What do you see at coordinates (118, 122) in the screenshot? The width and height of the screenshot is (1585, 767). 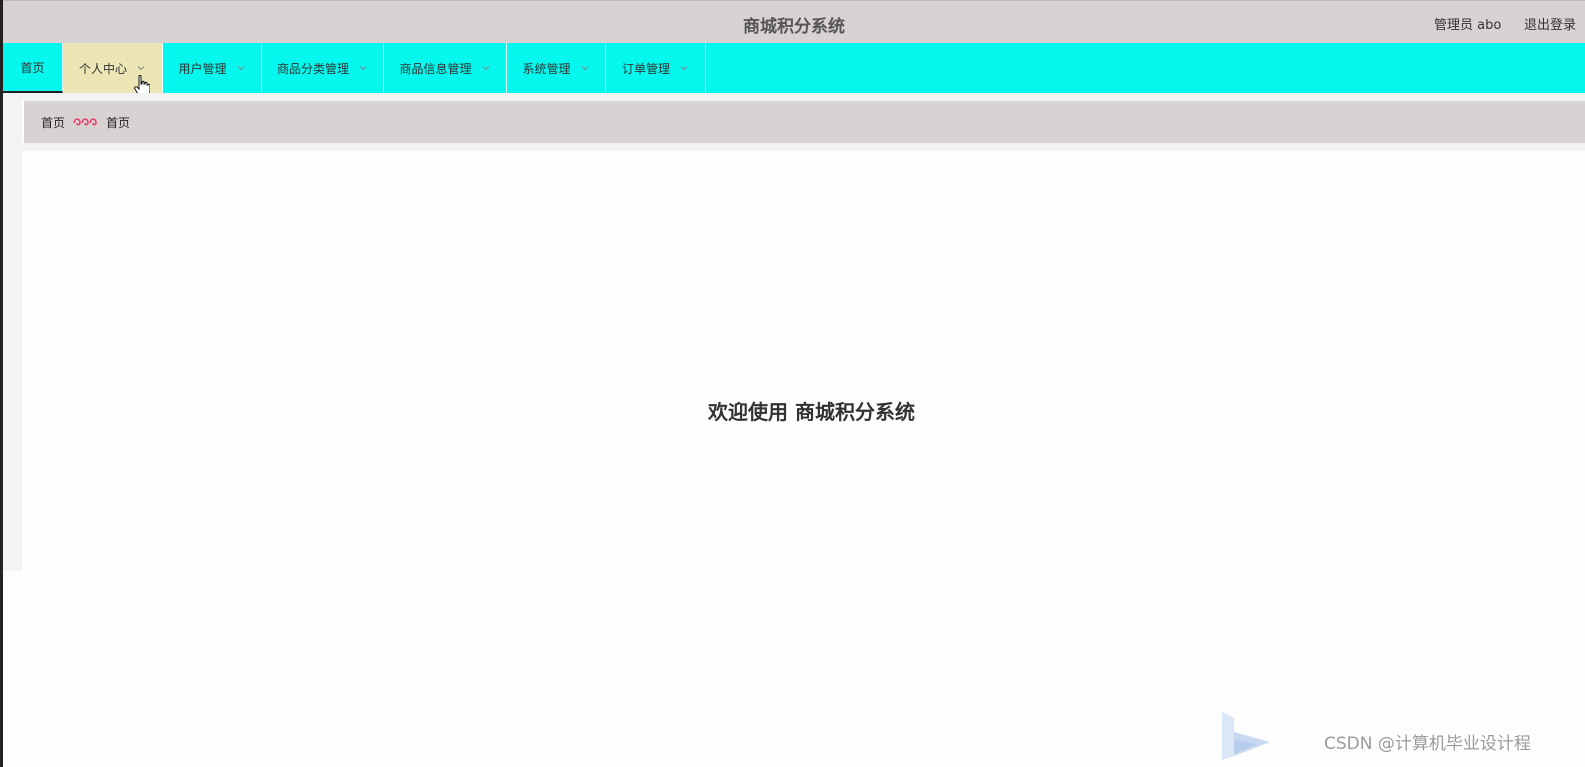 I see `breadcrumb-current: 首页` at bounding box center [118, 122].